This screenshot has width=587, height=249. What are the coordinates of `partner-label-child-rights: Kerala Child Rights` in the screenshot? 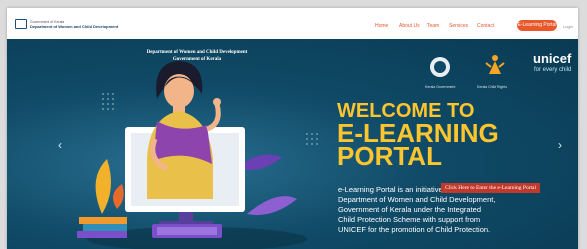 It's located at (492, 87).